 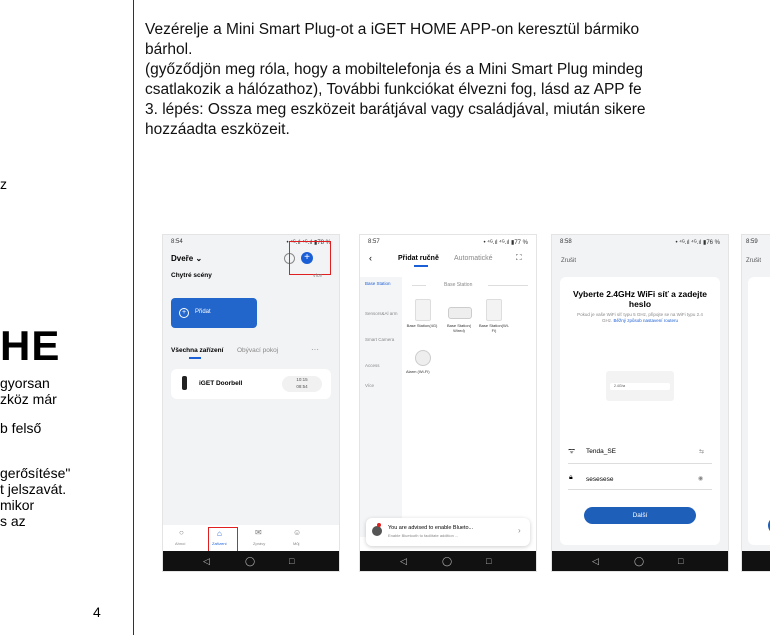 What do you see at coordinates (382, 314) in the screenshot?
I see `category-item: Sensors&Al arm` at bounding box center [382, 314].